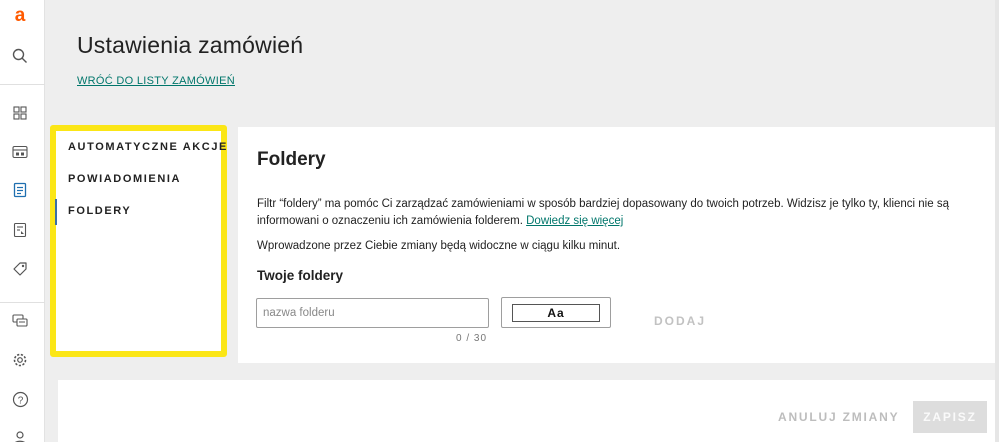 The image size is (999, 442). I want to click on actions-bar: ANULUJ ZMIANY ZAPISZ, so click(527, 411).